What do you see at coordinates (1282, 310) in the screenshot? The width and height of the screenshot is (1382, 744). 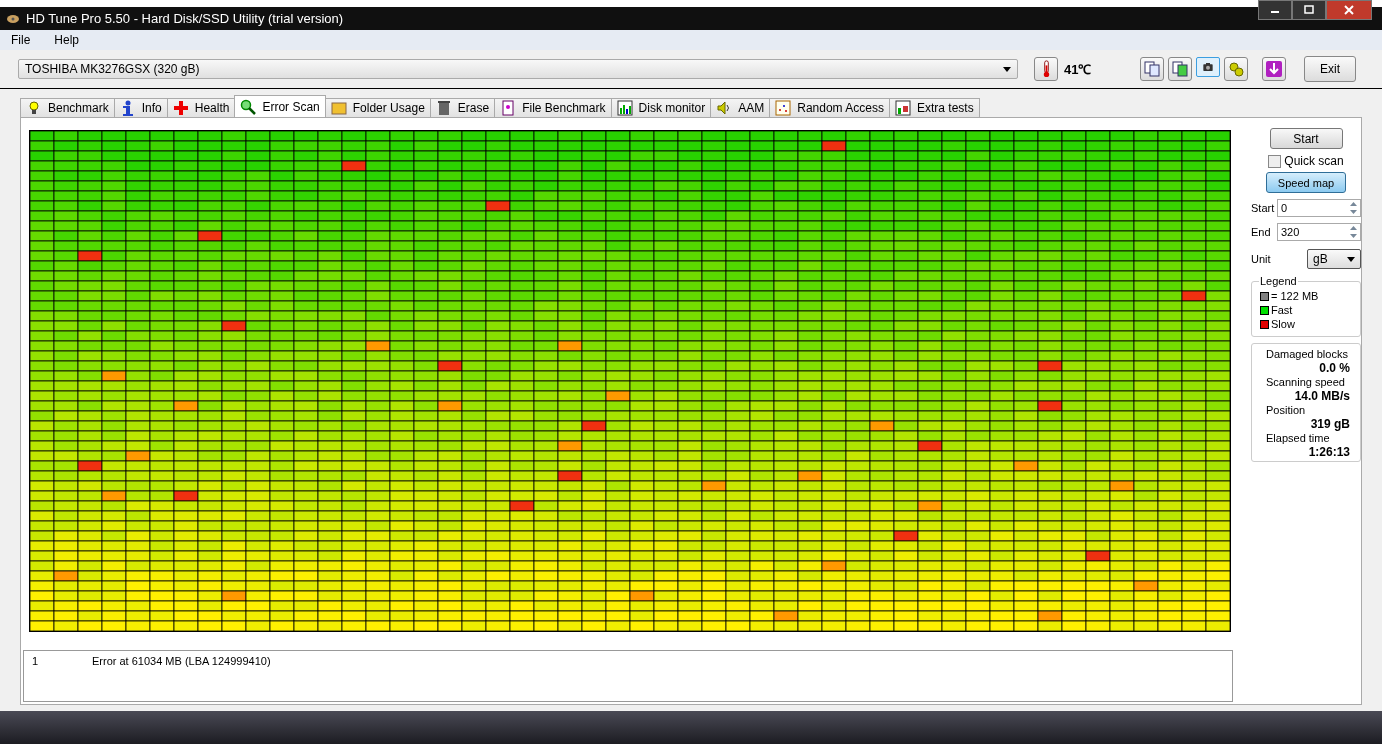 I see `legend-label: Fast` at bounding box center [1282, 310].